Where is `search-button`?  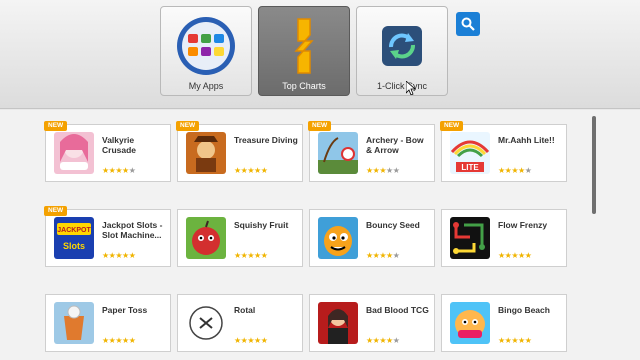
search-button is located at coordinates (468, 24).